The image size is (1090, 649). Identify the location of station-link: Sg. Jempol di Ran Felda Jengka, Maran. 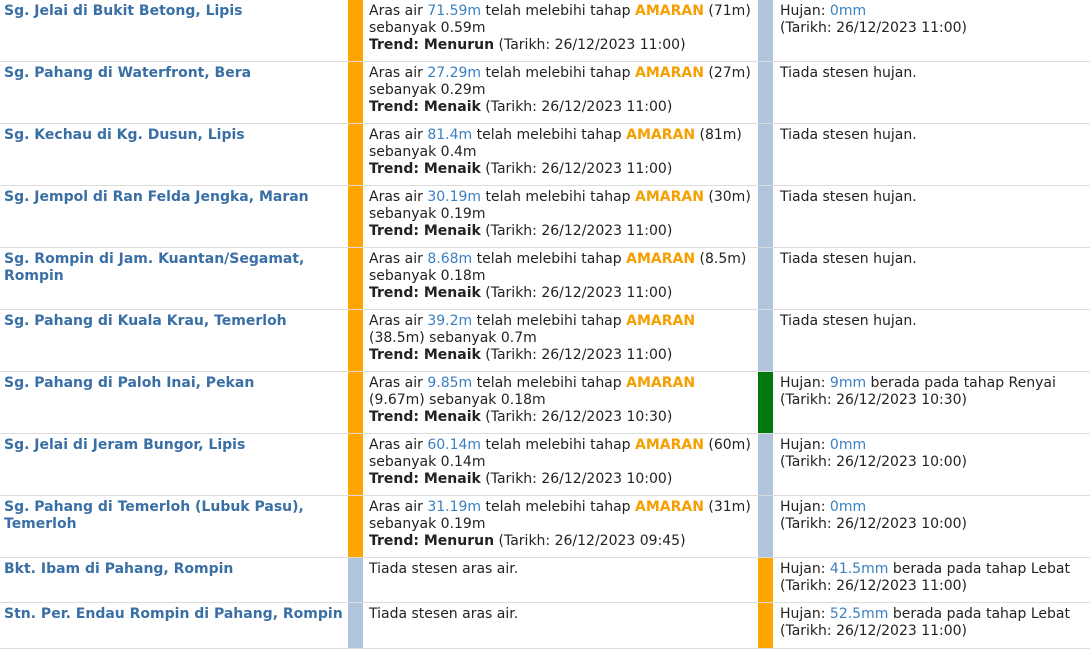
(174, 197).